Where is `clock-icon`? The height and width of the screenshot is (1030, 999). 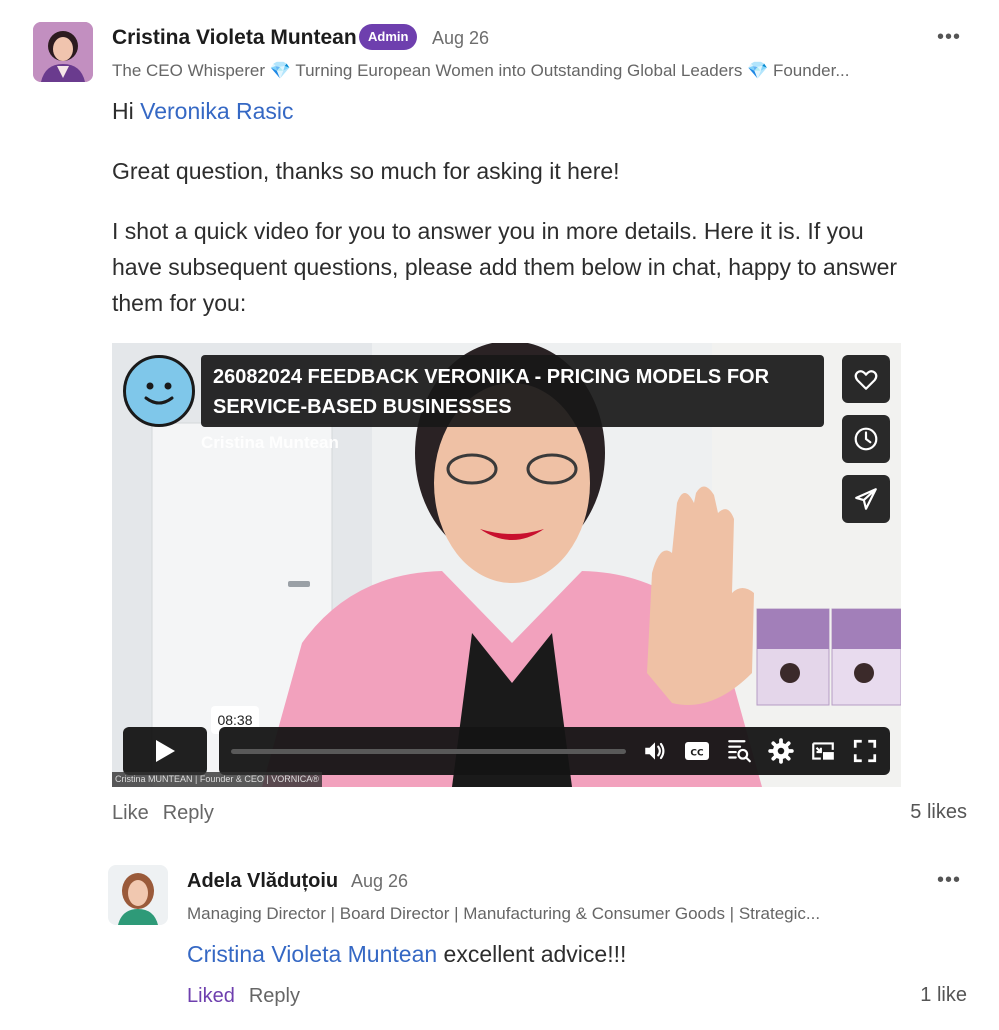 clock-icon is located at coordinates (866, 439).